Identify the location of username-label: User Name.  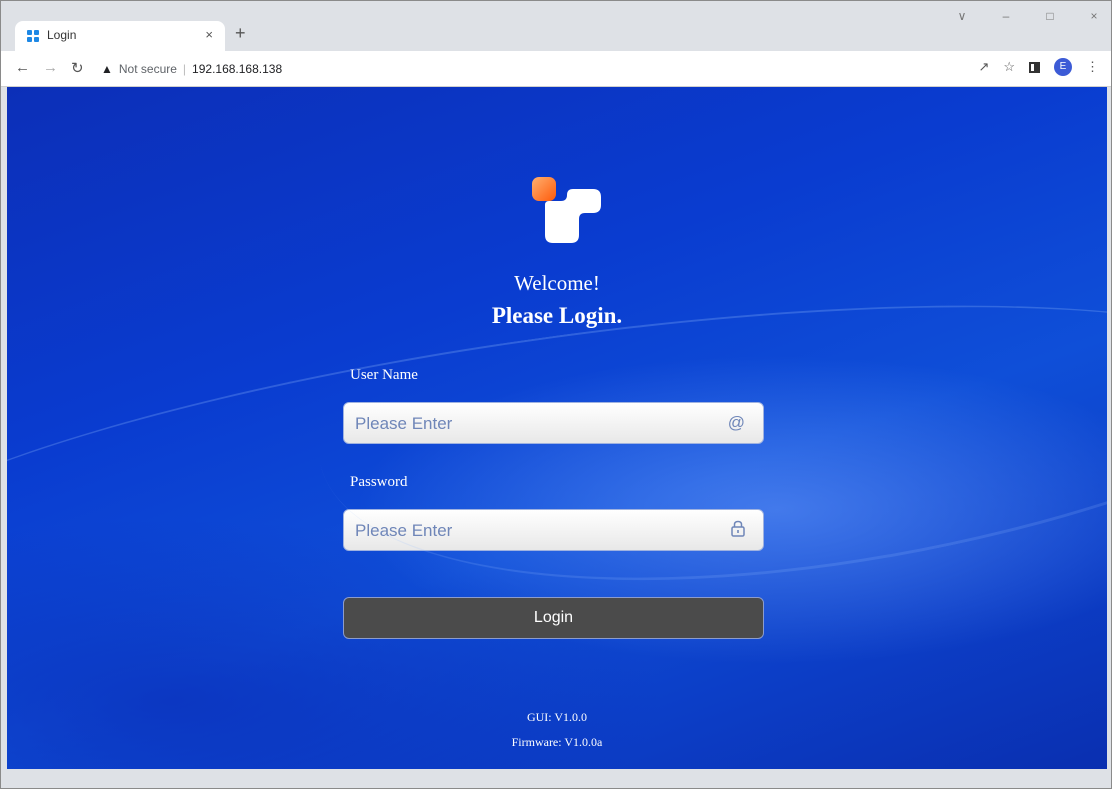
(384, 375).